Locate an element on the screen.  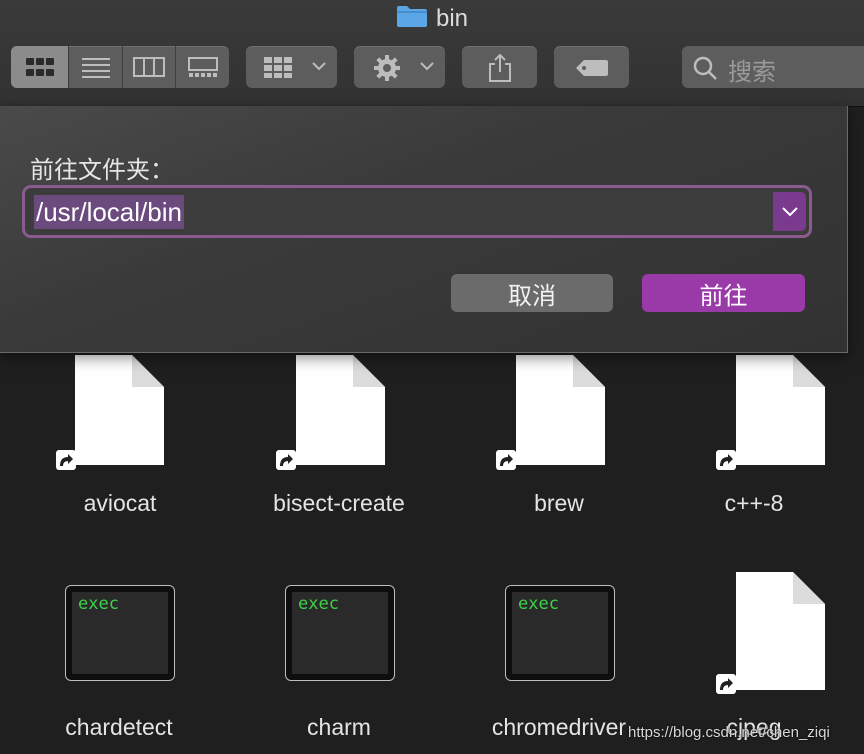
share-button is located at coordinates (499, 67).